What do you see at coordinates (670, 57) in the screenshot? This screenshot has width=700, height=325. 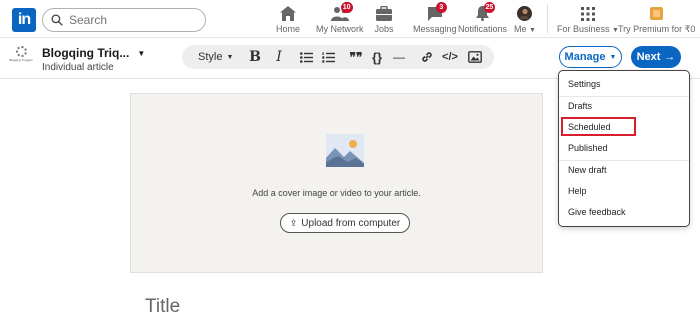 I see `arrow-right-icon: →` at bounding box center [670, 57].